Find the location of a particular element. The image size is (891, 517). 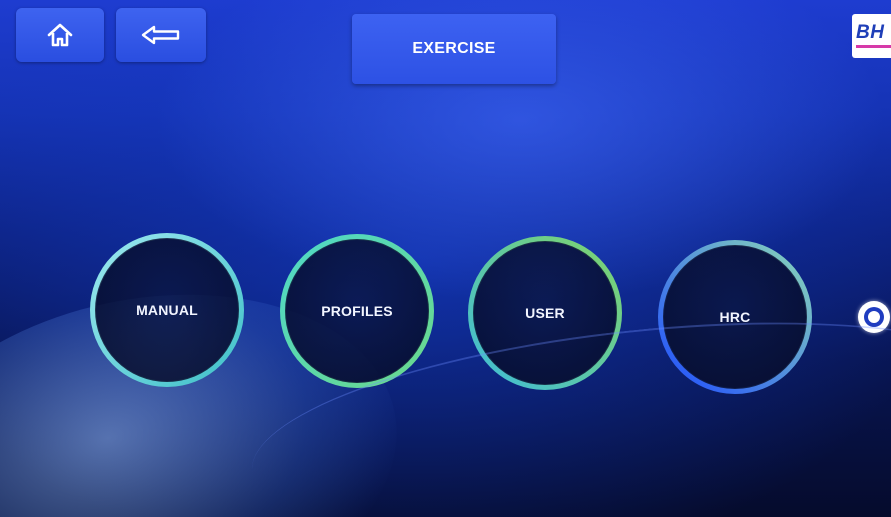

home-button is located at coordinates (60, 35).